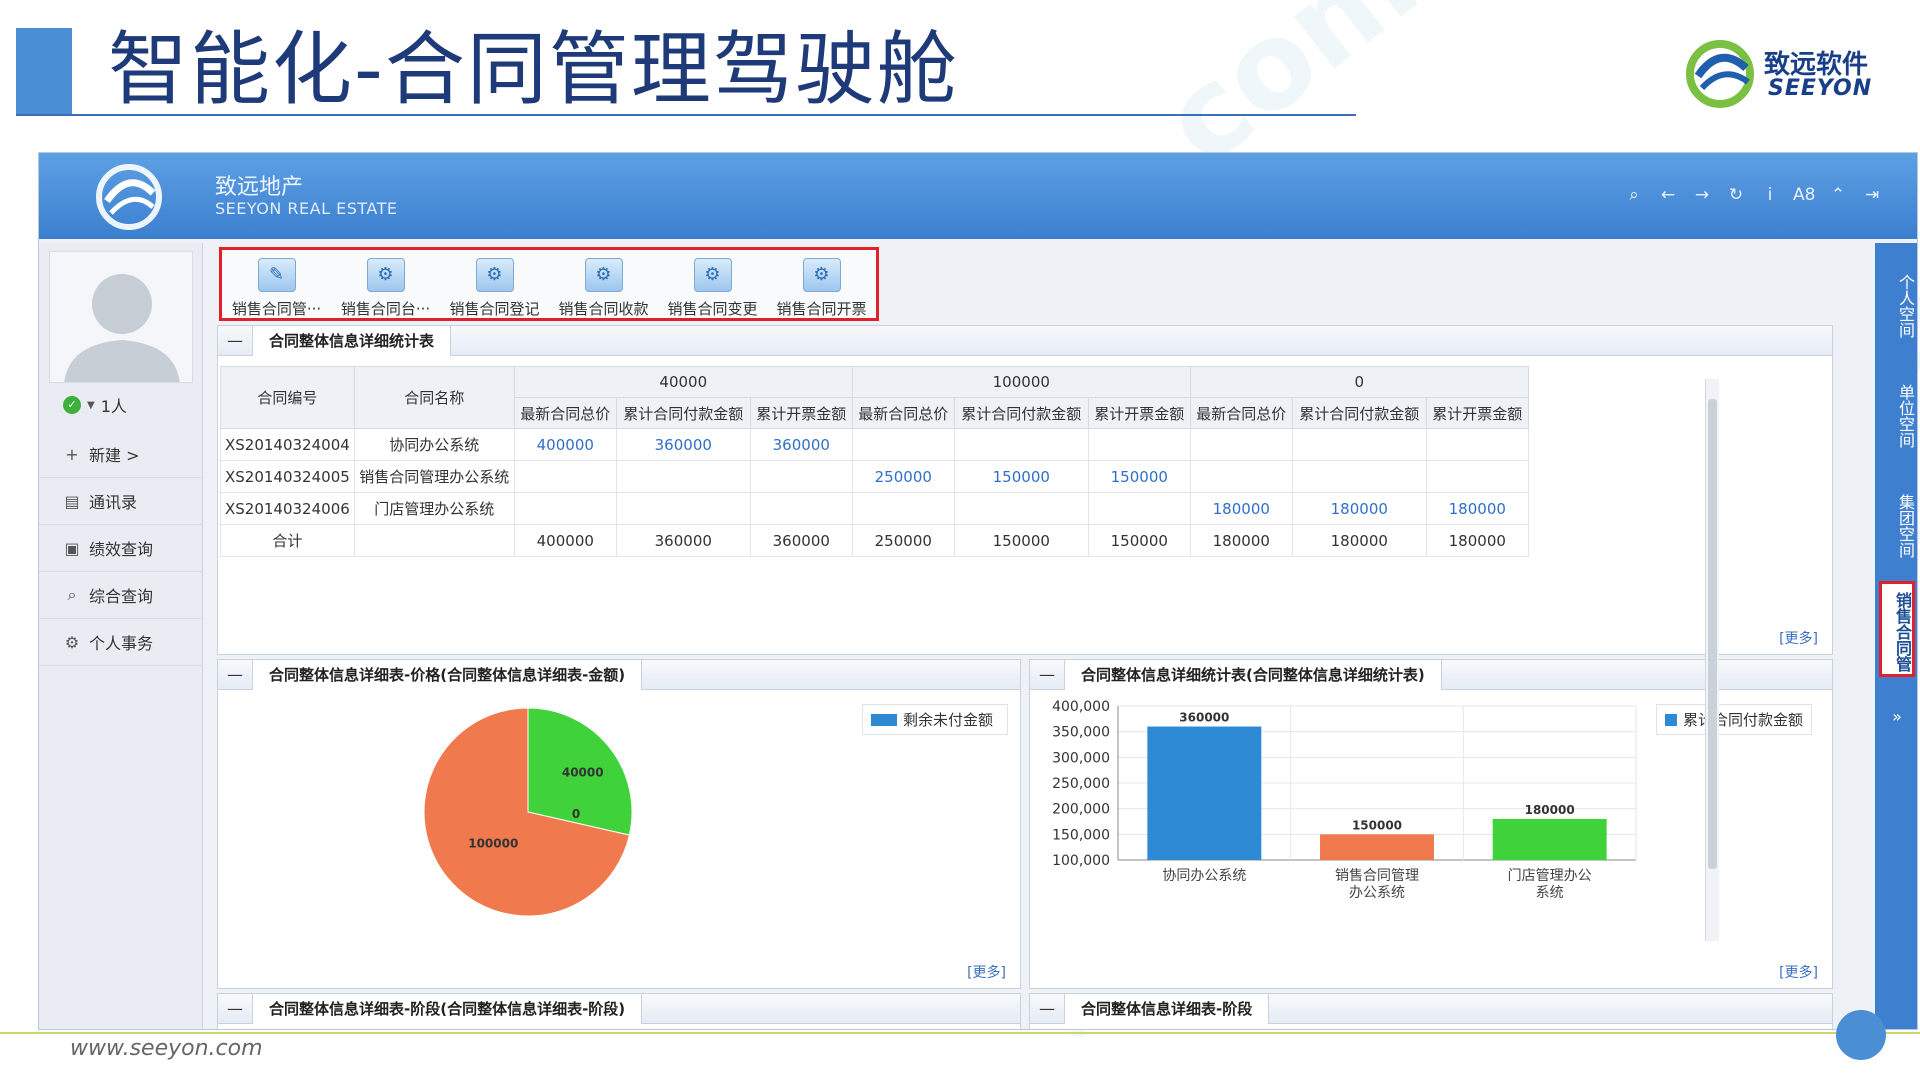 The height and width of the screenshot is (1080, 1920). What do you see at coordinates (287, 508) in the screenshot?
I see `contract-number: XS20140324006` at bounding box center [287, 508].